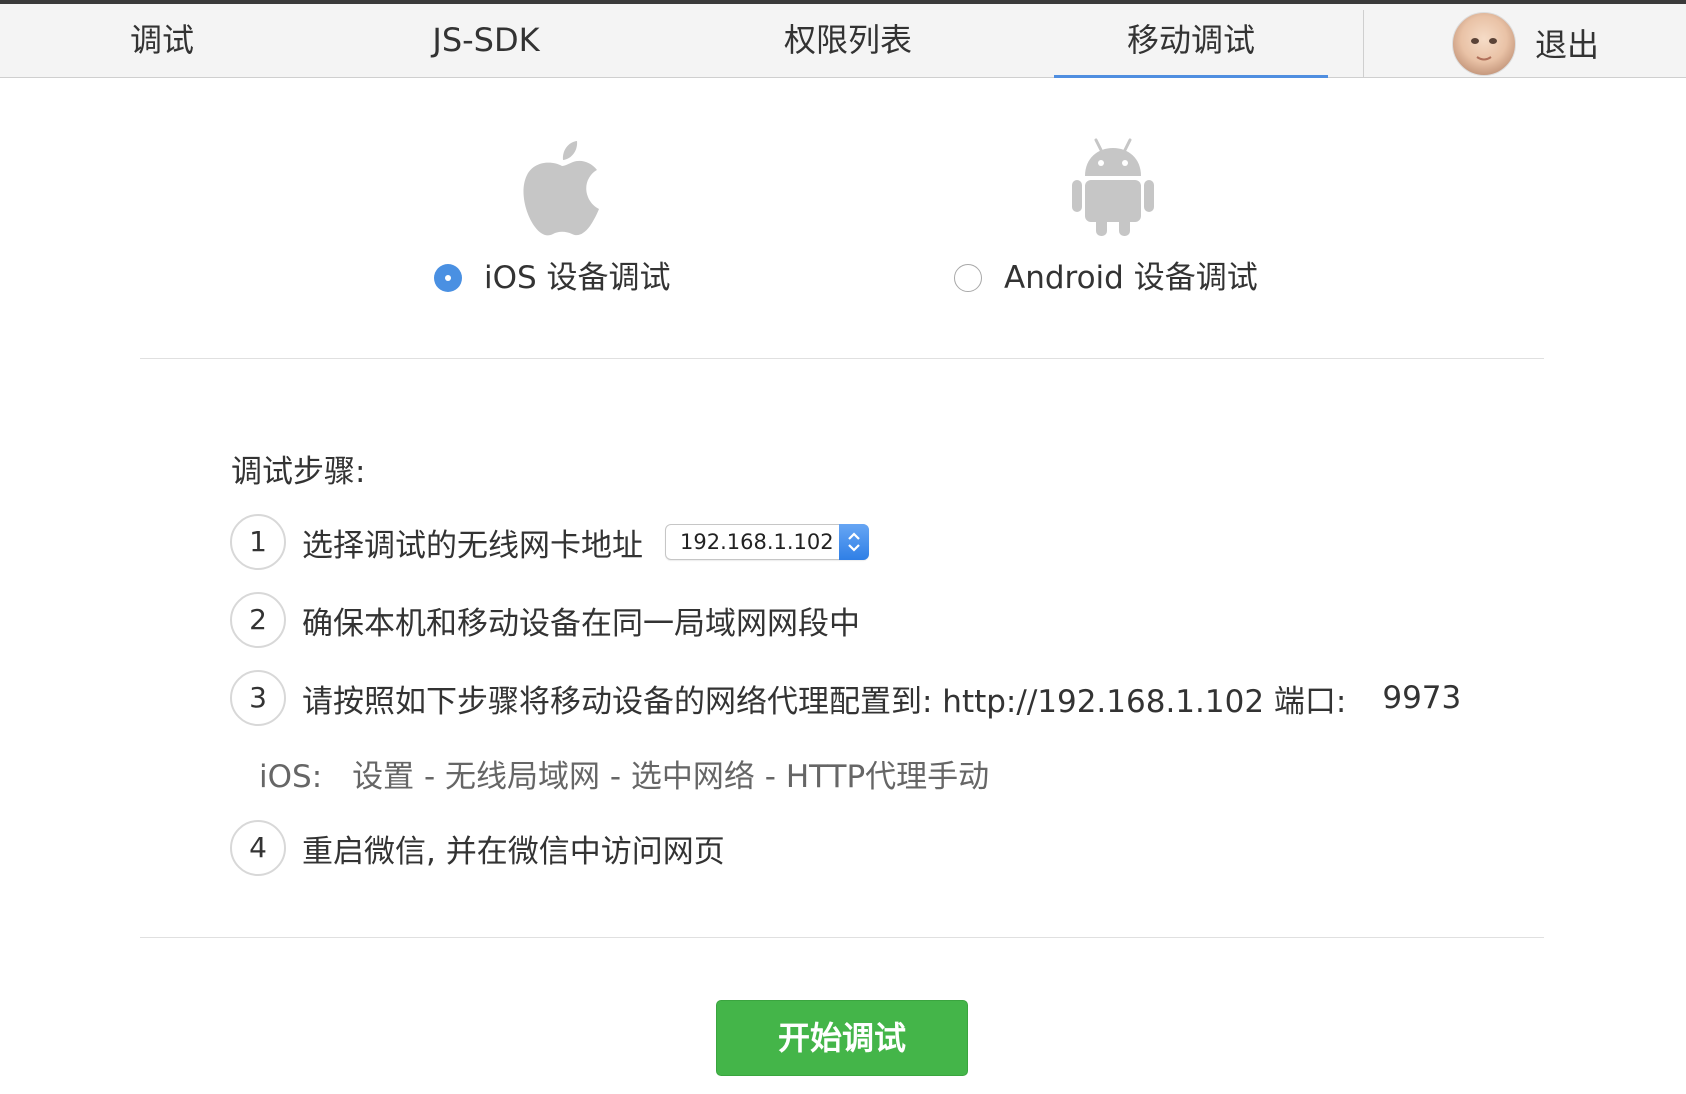 The width and height of the screenshot is (1686, 1094). What do you see at coordinates (848, 41) in the screenshot?
I see `tab-permission-list: 权限列表` at bounding box center [848, 41].